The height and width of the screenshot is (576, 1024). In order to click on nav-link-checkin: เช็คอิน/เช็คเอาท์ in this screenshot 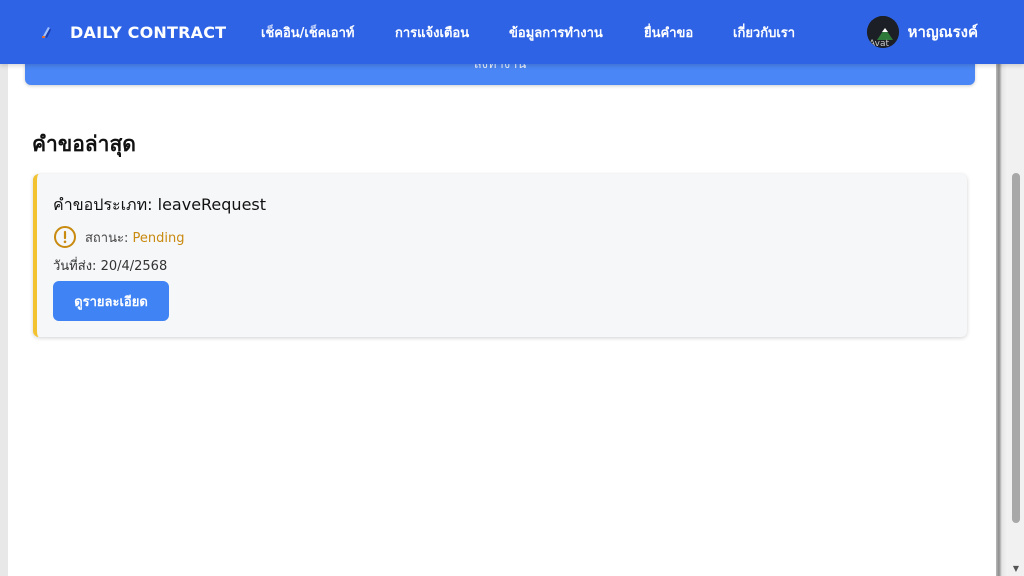, I will do `click(308, 32)`.